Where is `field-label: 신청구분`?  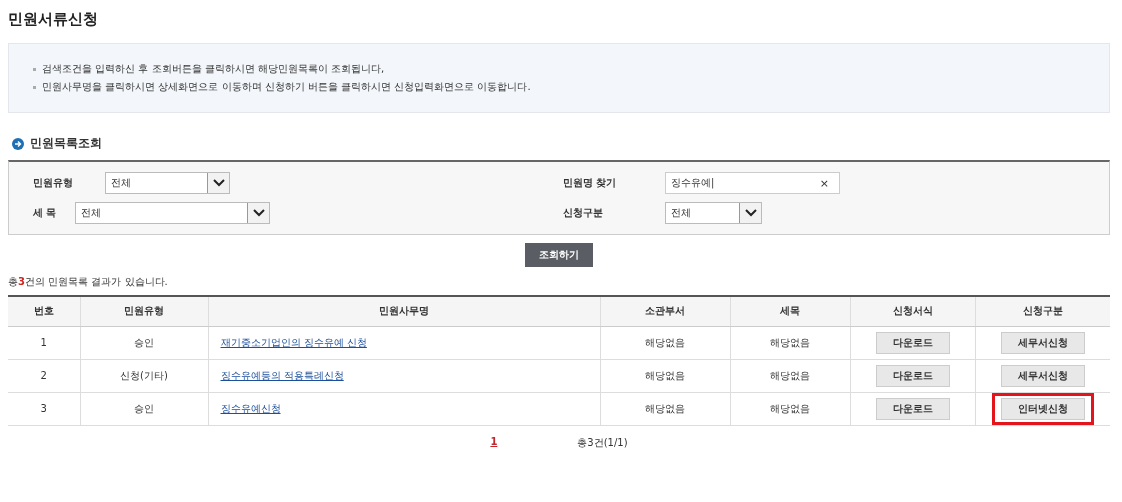 field-label: 신청구분 is located at coordinates (583, 213).